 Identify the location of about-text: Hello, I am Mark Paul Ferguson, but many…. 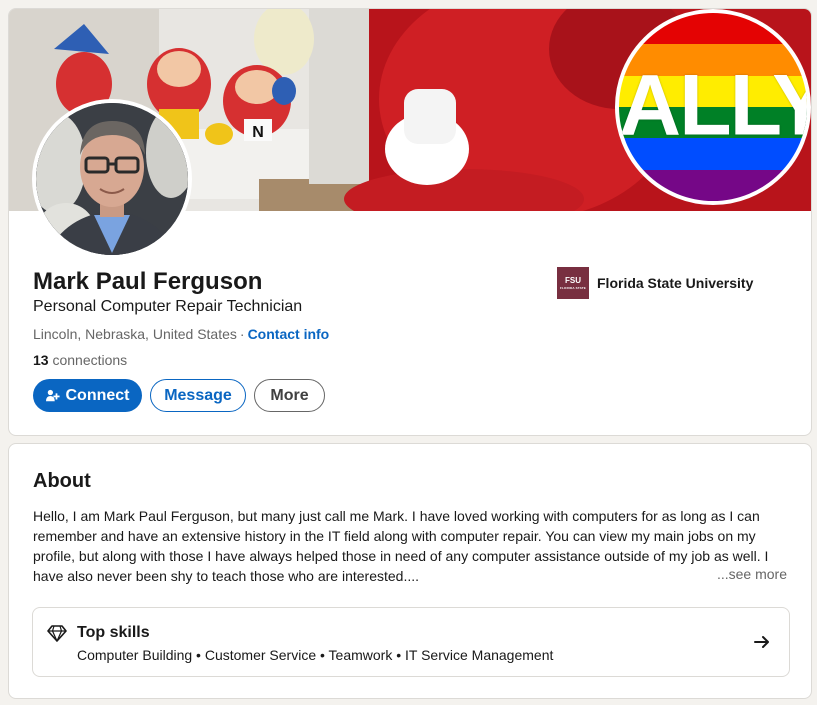
(401, 546).